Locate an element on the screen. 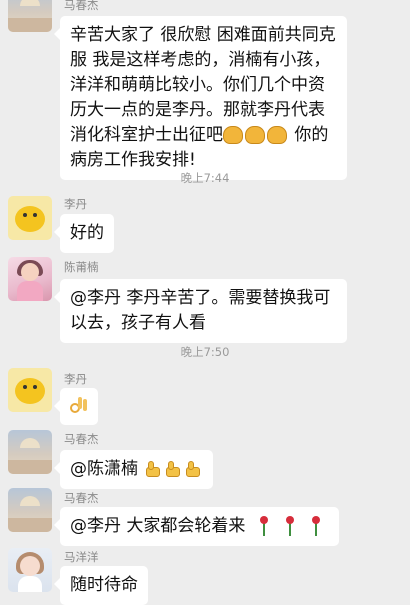 The image size is (410, 605). message-bubble: @陈潇楠 is located at coordinates (133, 469).